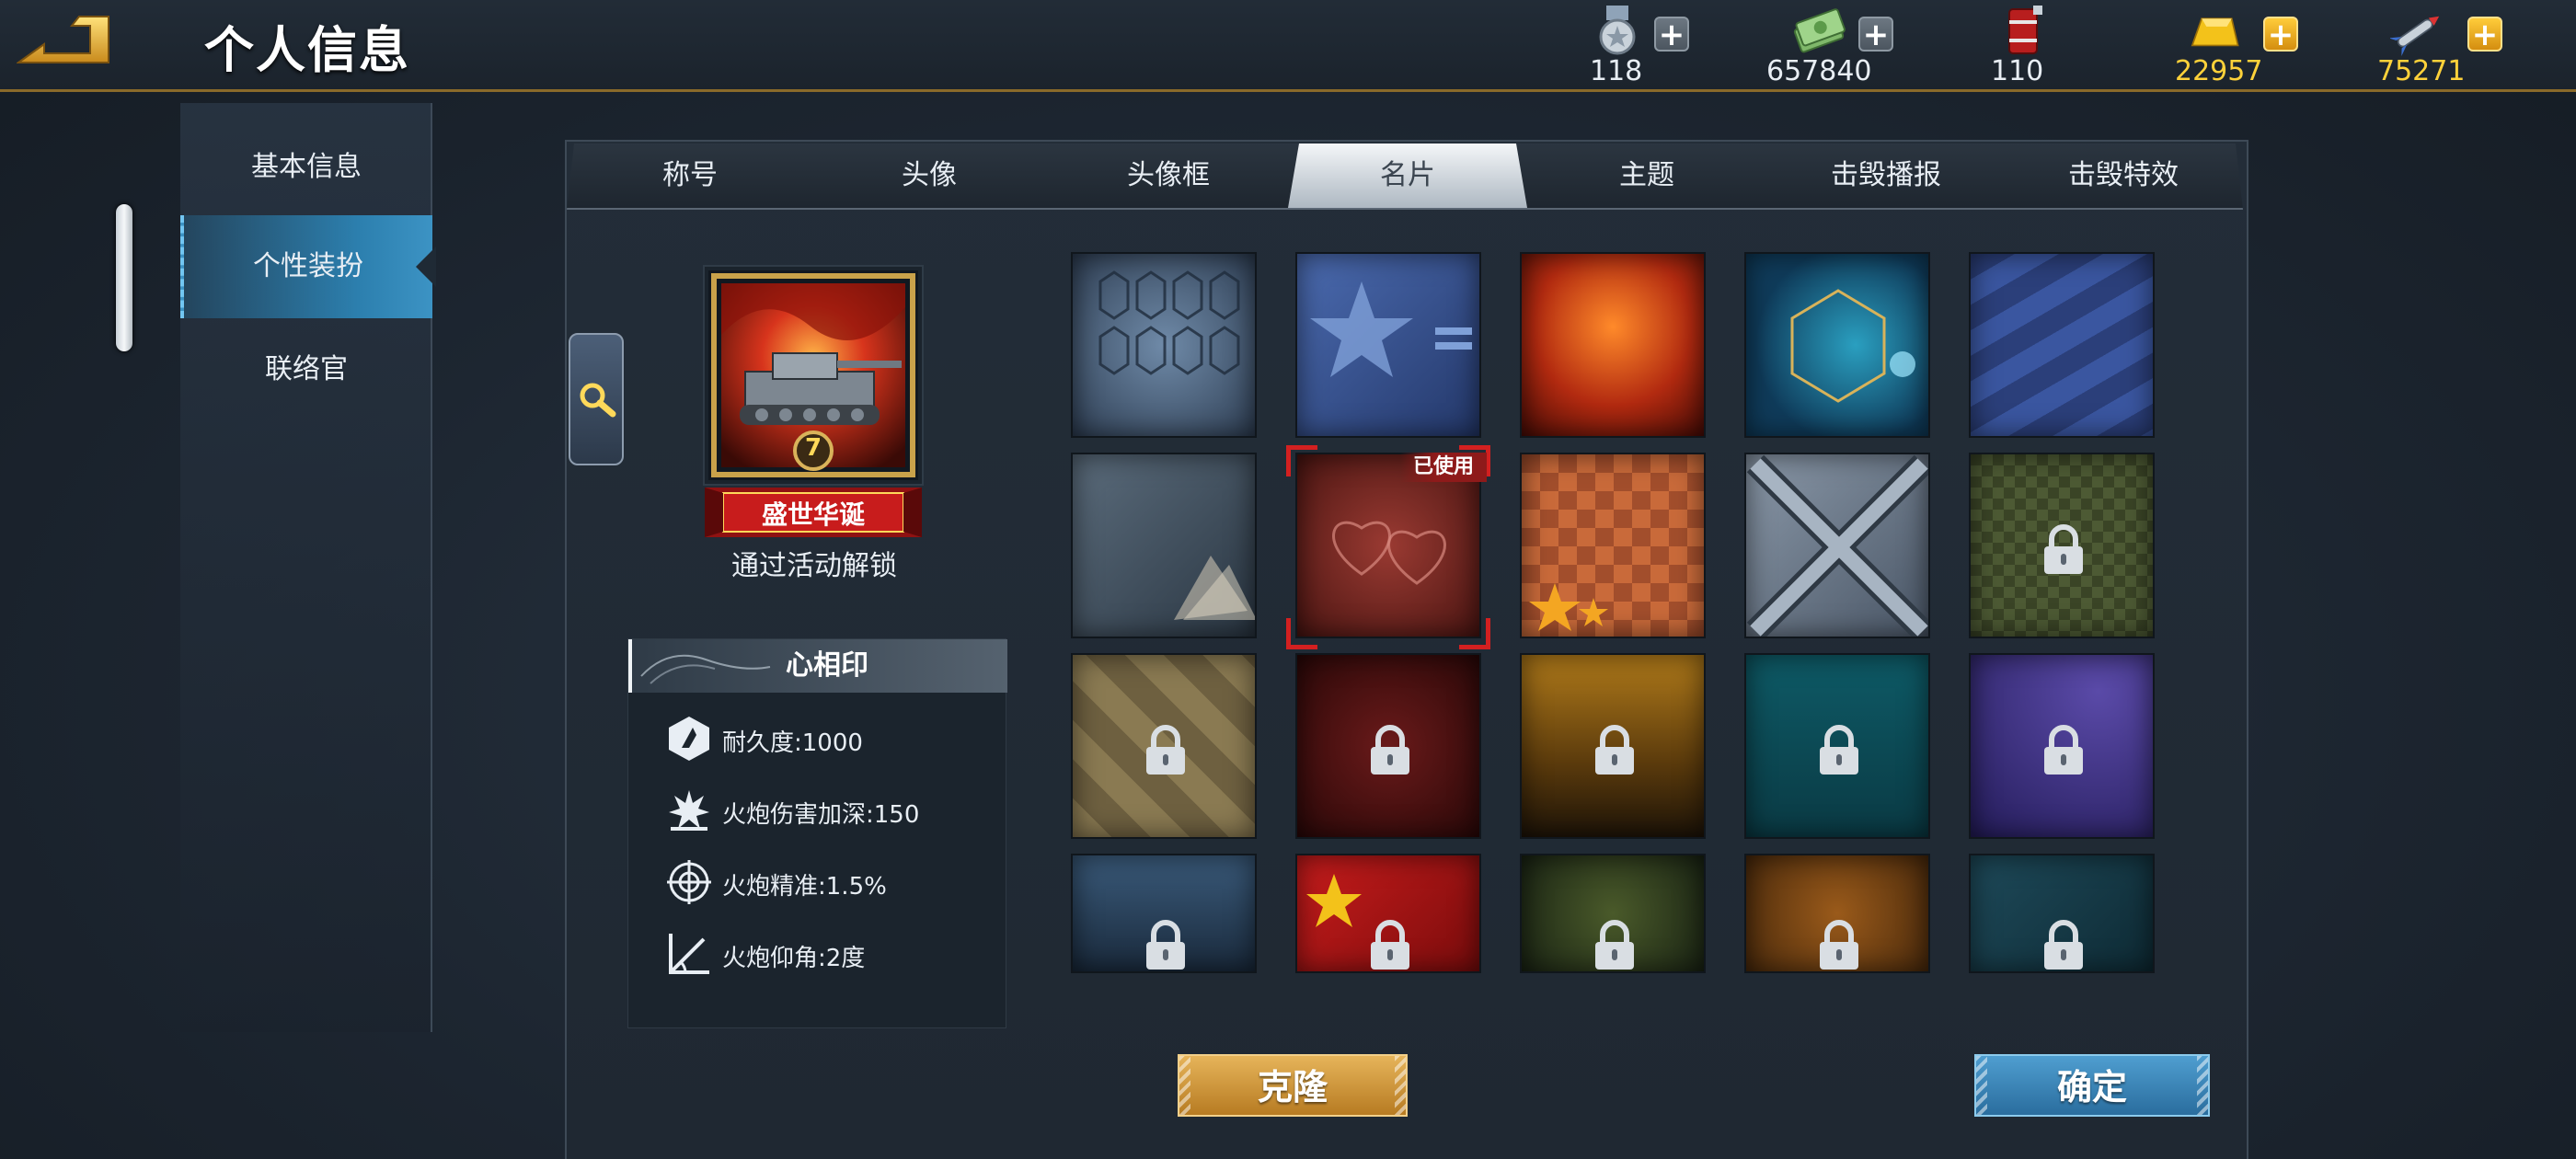 This screenshot has height=1159, width=2576. I want to click on crosshair-icon, so click(689, 882).